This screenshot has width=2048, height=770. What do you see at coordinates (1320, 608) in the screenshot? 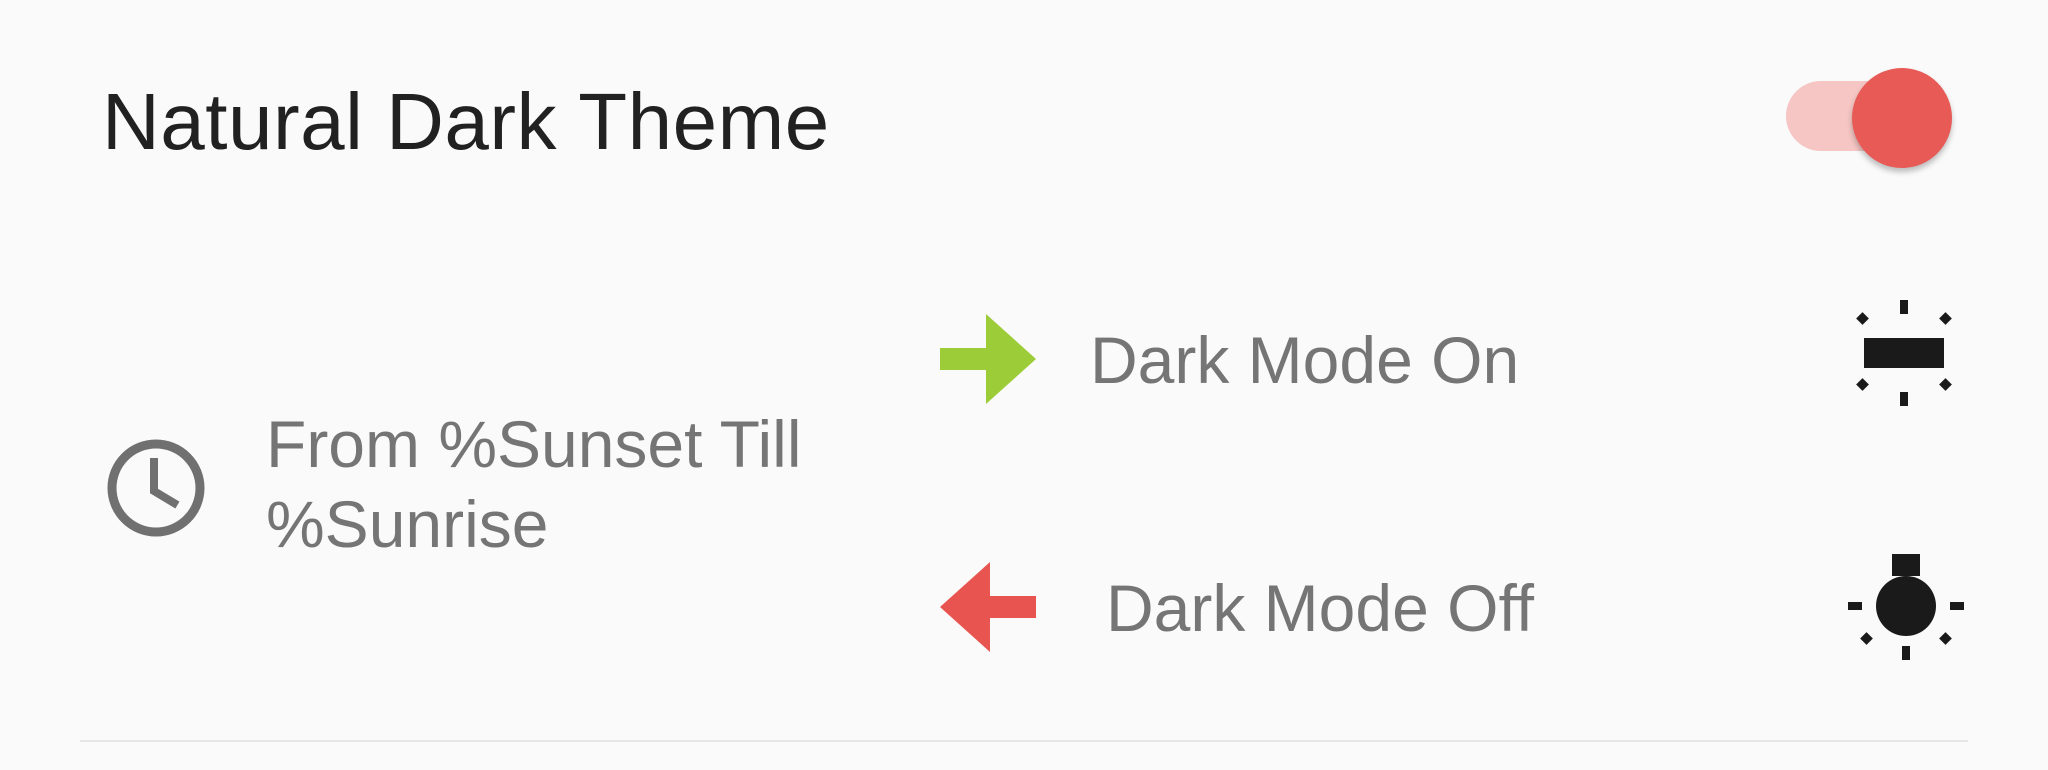
I see `dark-mode-off-label: Dark Mode Off` at bounding box center [1320, 608].